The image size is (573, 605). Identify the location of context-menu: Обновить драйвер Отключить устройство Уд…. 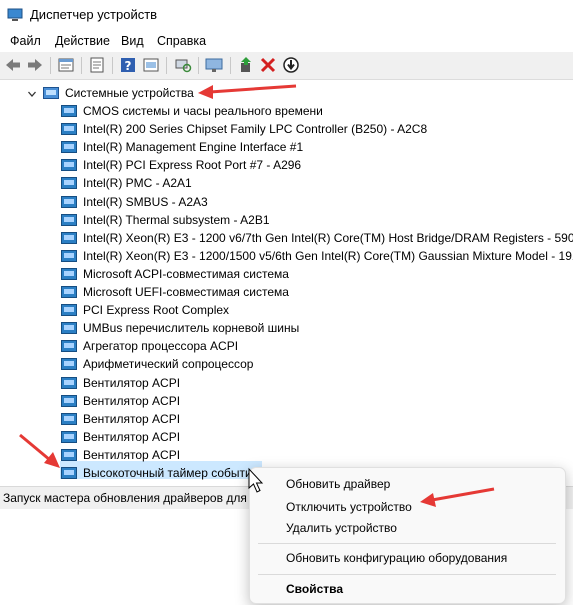
(407, 535).